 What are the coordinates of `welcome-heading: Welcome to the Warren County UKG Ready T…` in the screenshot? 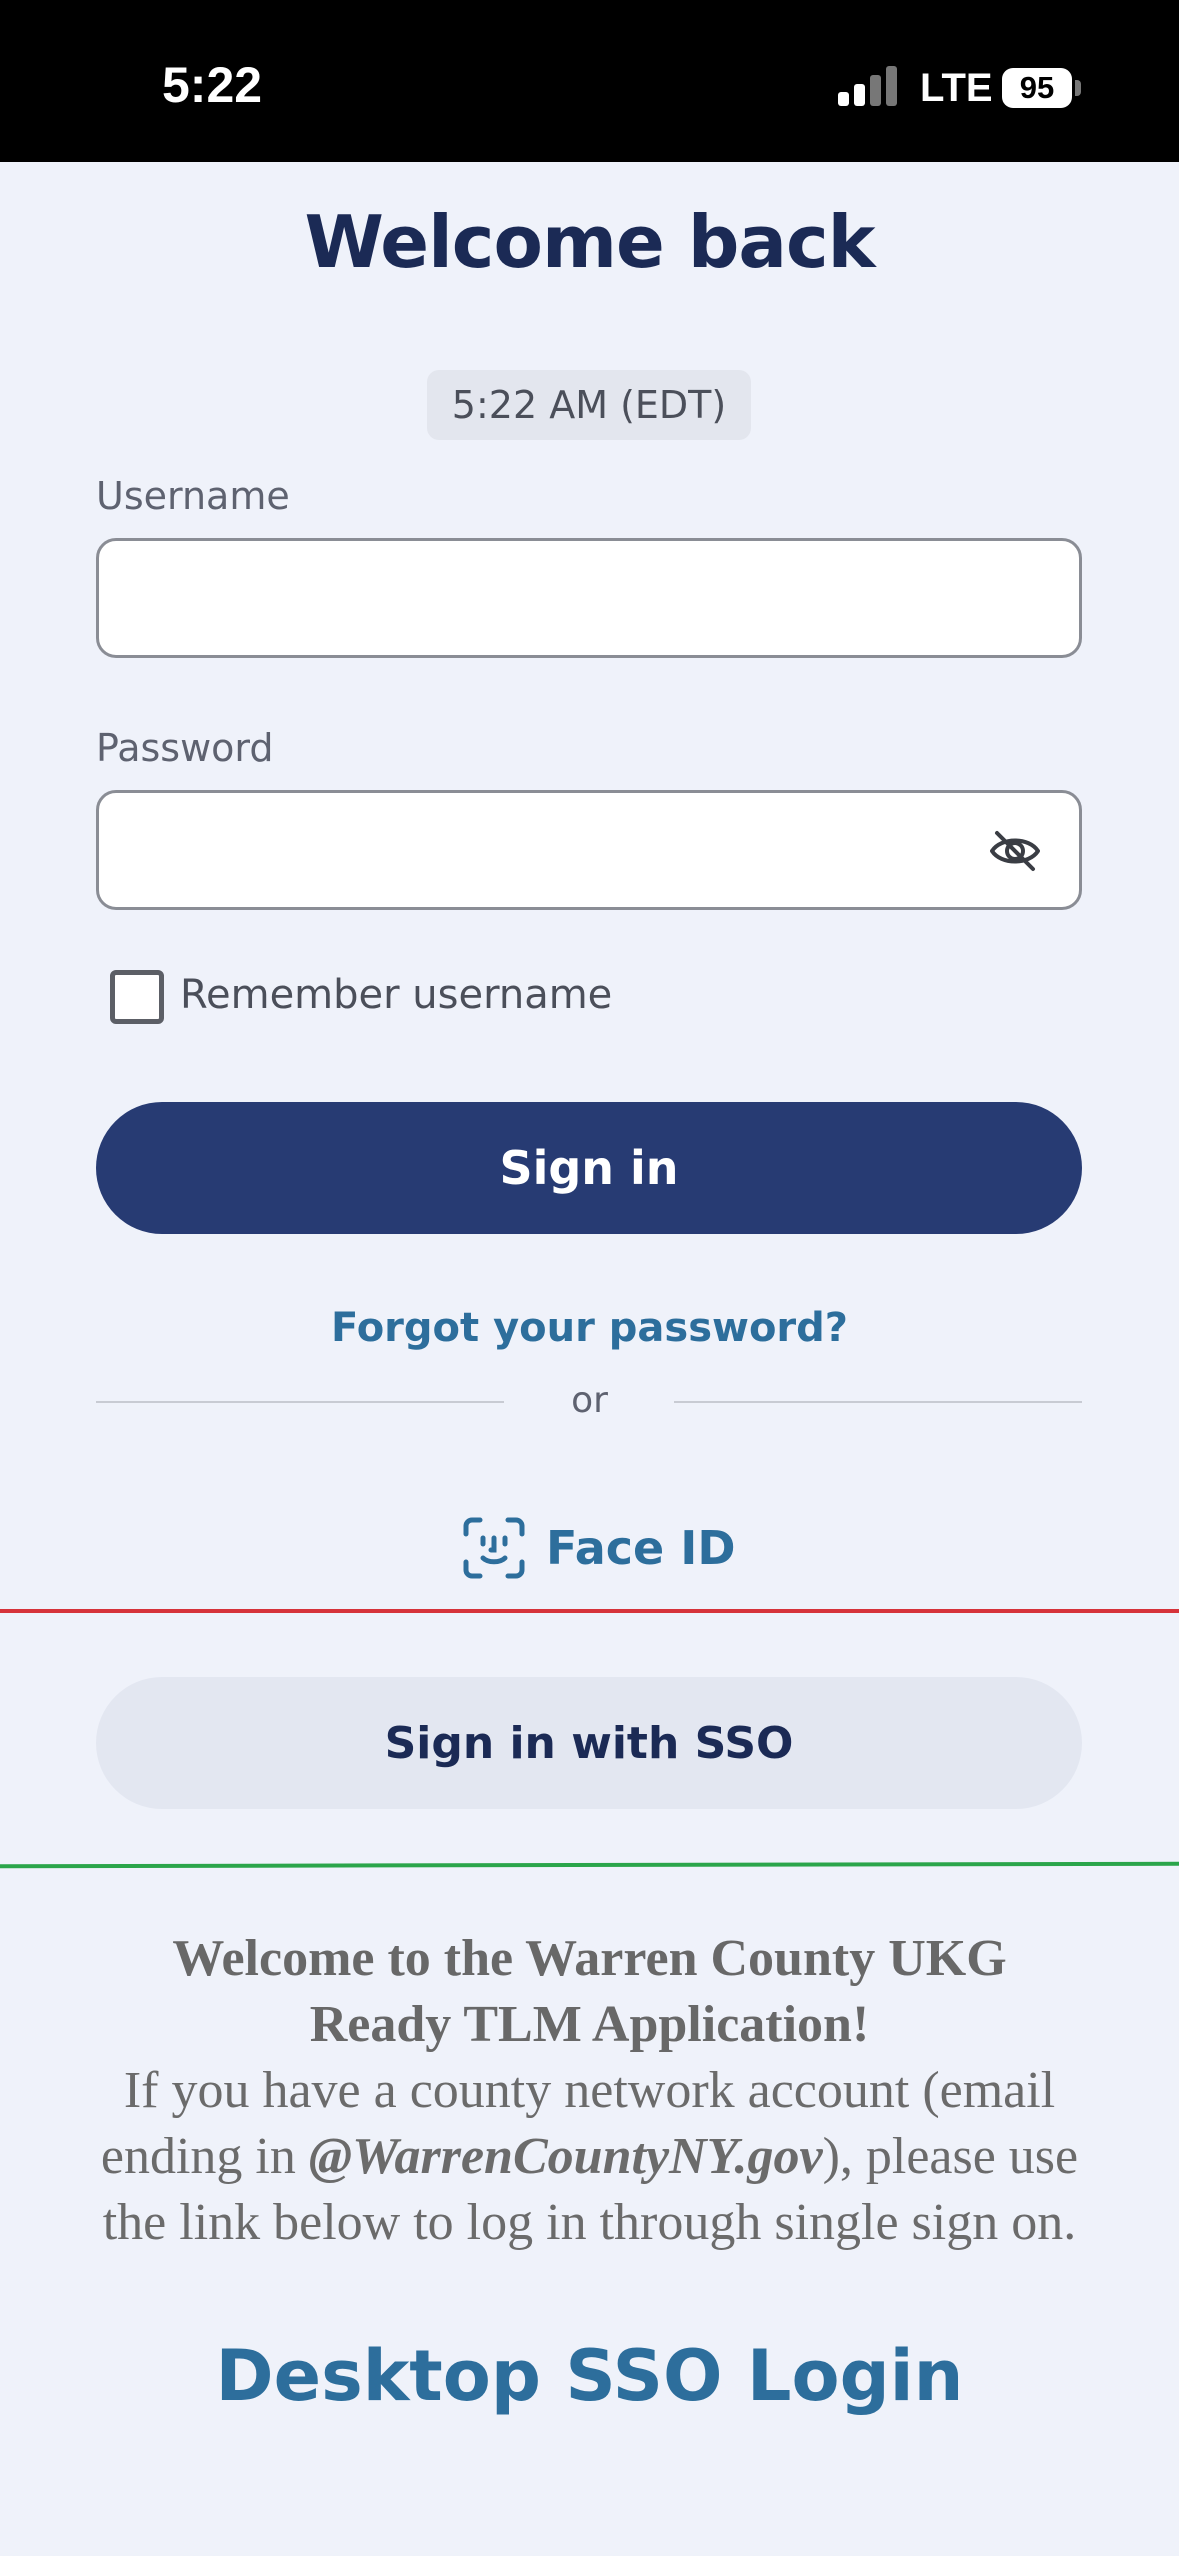 It's located at (589, 1992).